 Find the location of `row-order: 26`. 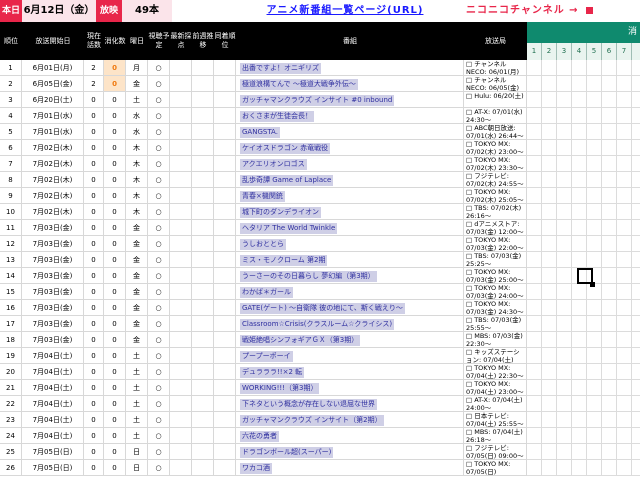

row-order: 26 is located at coordinates (11, 468).